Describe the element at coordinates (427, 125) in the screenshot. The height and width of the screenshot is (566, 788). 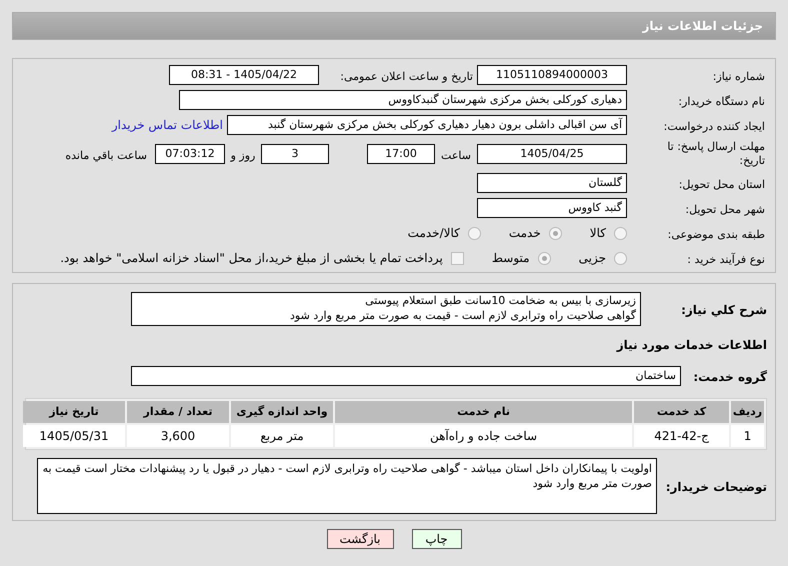
I see `requester-field: آی سن اقبالی داشلی برون دهیار دهیاری کورکلی بخش مرکزی شهرستان گنبد` at that location.